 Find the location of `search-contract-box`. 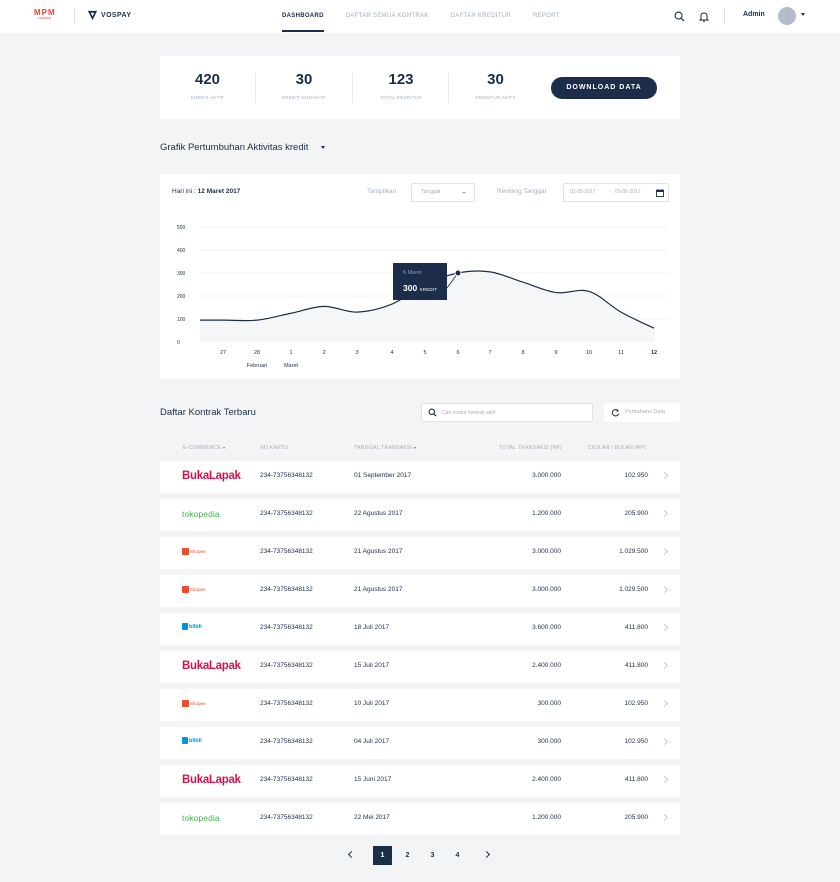

search-contract-box is located at coordinates (507, 412).